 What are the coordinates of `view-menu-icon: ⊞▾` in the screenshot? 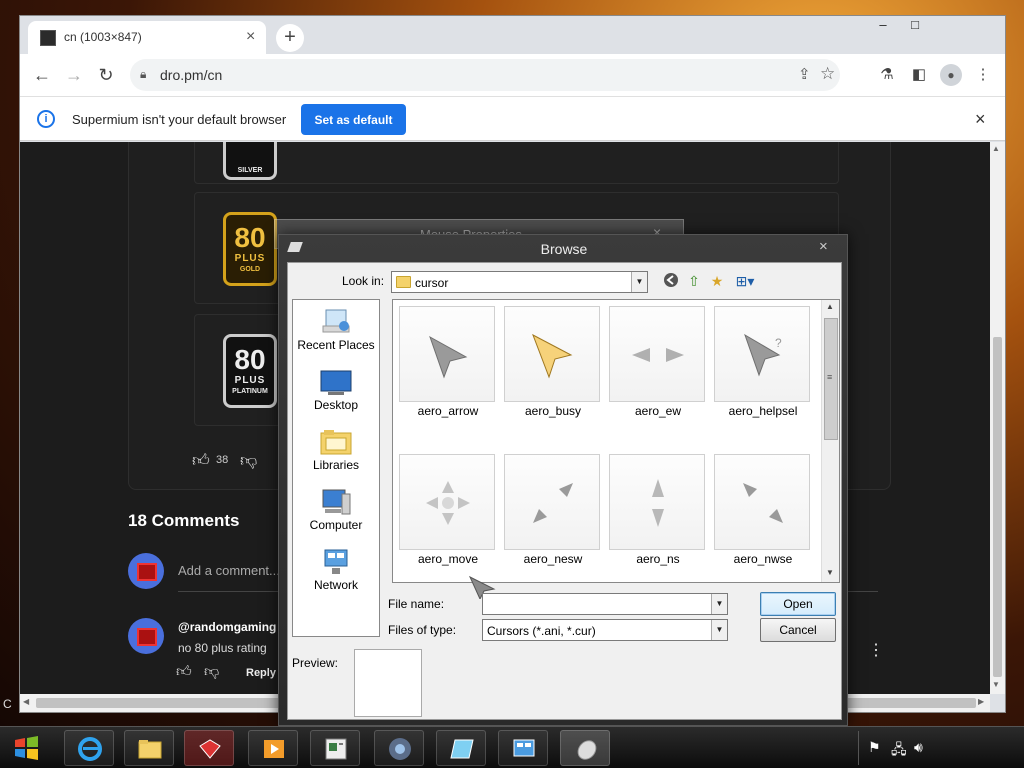 It's located at (745, 281).